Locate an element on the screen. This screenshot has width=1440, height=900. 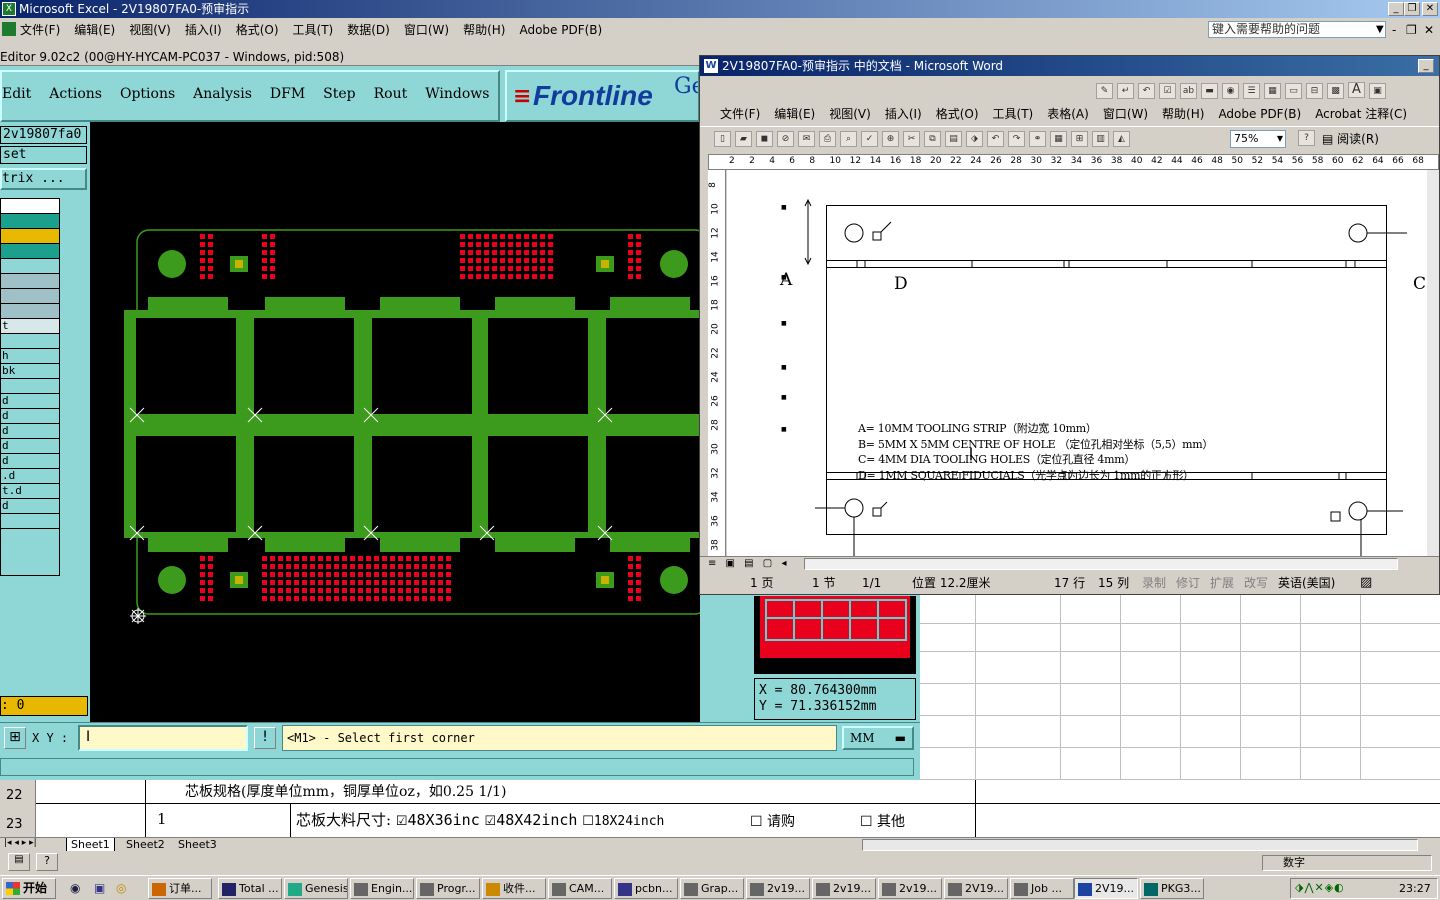
genesis-menu-item: Edit is located at coordinates (16, 94).